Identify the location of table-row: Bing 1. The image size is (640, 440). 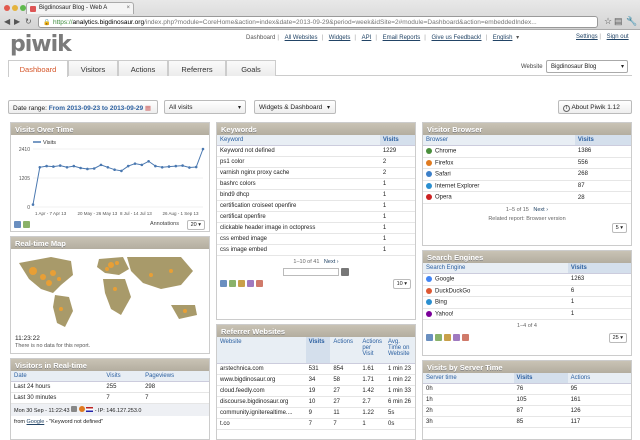
(527, 302).